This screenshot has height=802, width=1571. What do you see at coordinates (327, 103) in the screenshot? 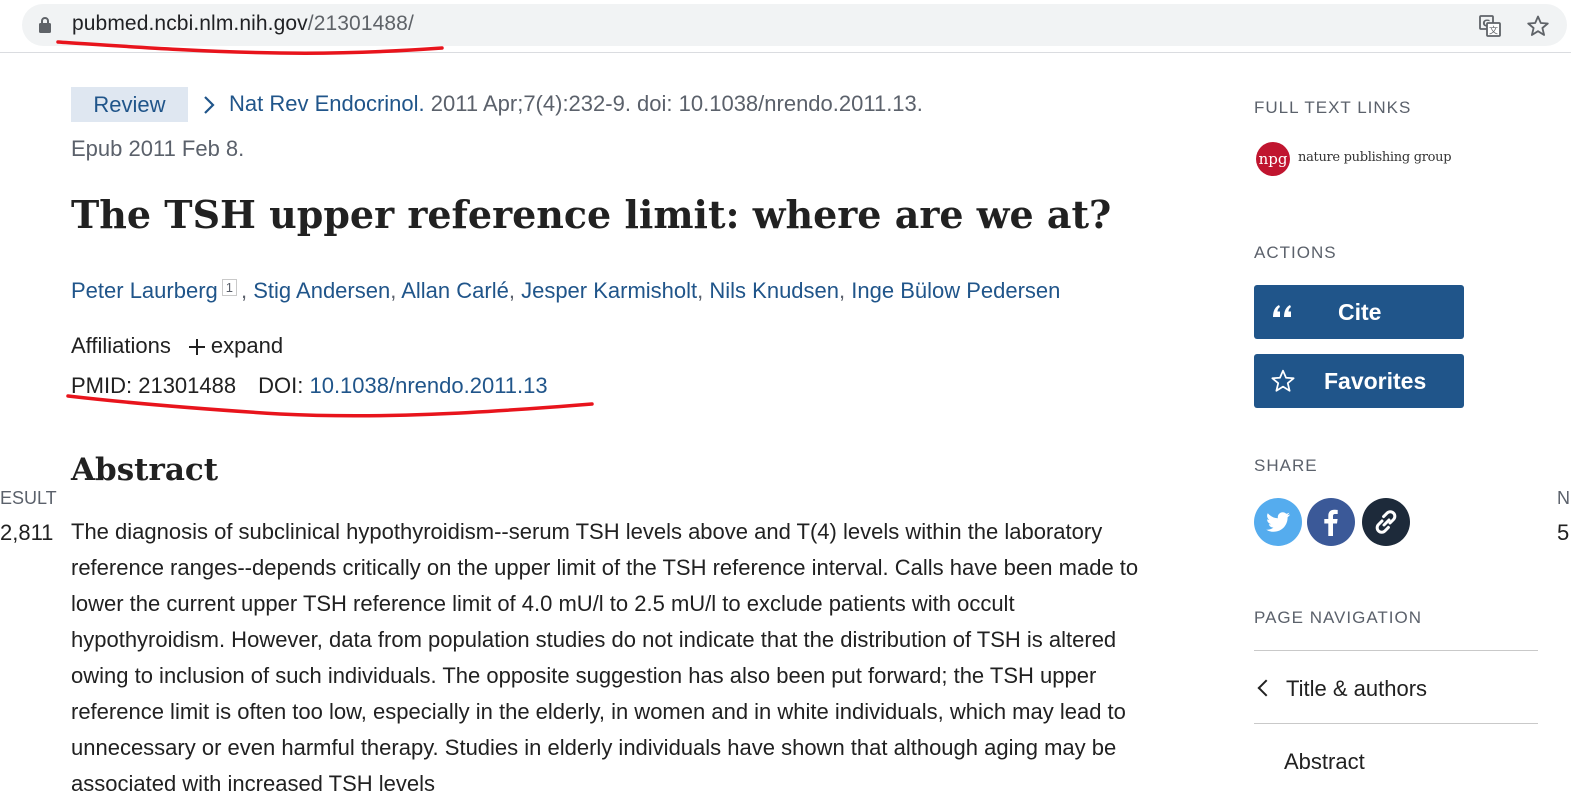
I see `journal-link: Nat Rev Endocrinol.` at bounding box center [327, 103].